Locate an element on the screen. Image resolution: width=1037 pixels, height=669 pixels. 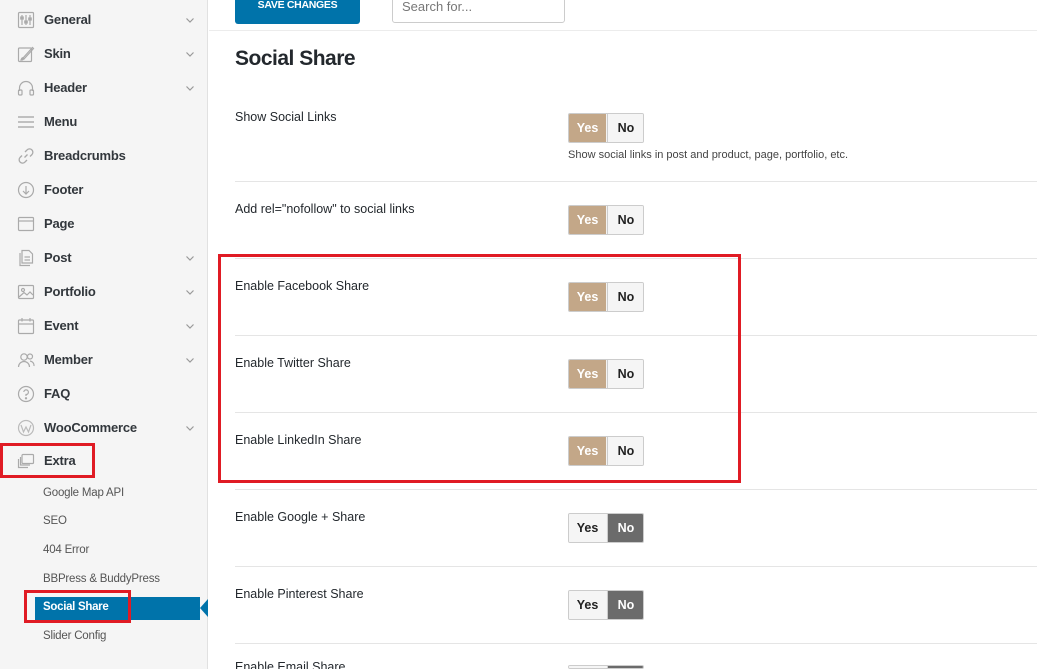
sidebar-item-header: Header is located at coordinates (104, 88).